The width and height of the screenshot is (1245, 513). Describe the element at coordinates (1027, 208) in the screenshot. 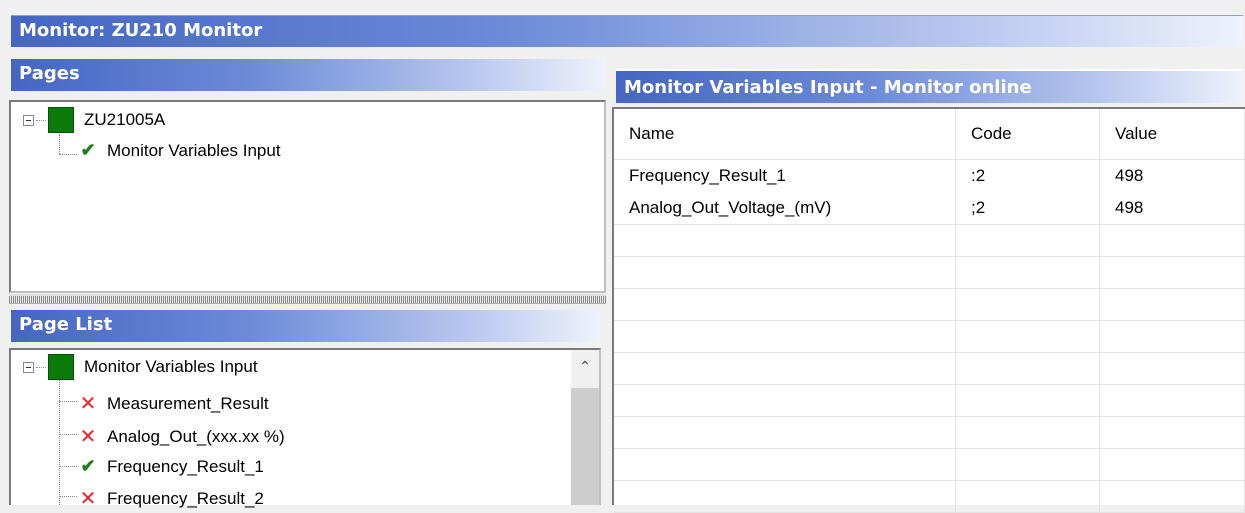

I see `cell-code: ;2` at that location.